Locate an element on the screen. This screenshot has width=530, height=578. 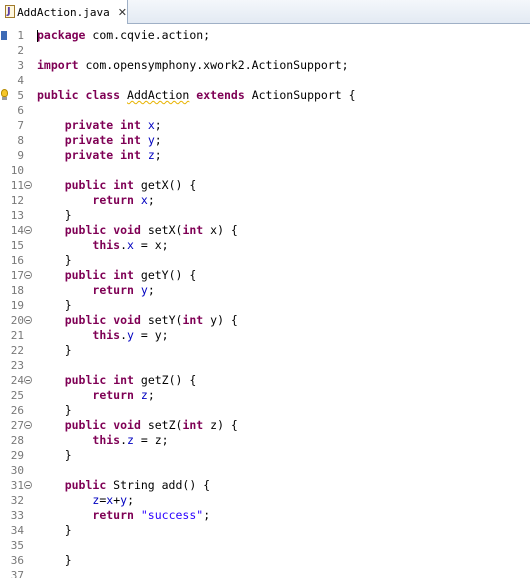
code-line: 17 public int getY() { is located at coordinates (265, 275).